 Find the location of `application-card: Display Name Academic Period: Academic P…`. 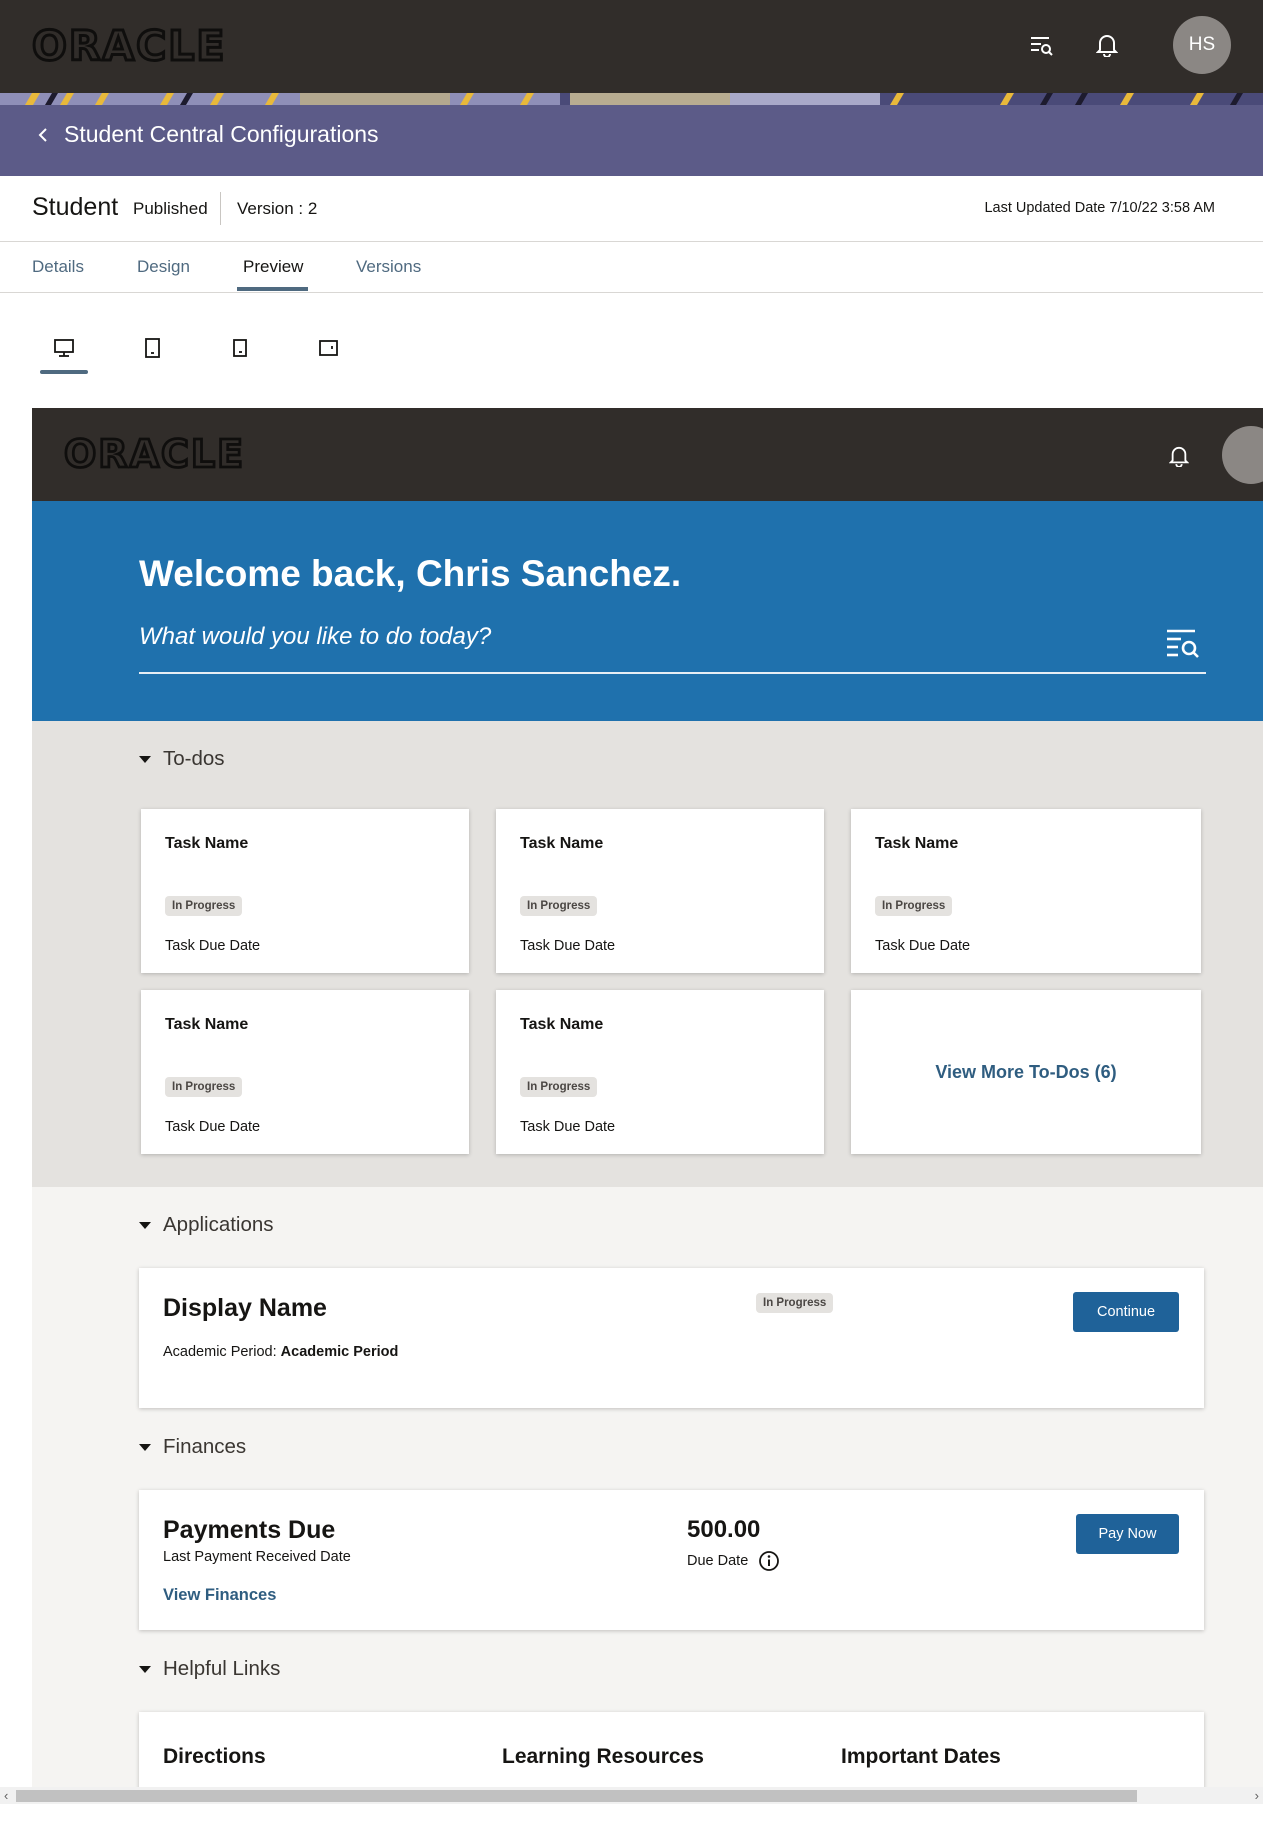

application-card: Display Name Academic Period: Academic P… is located at coordinates (671, 1338).